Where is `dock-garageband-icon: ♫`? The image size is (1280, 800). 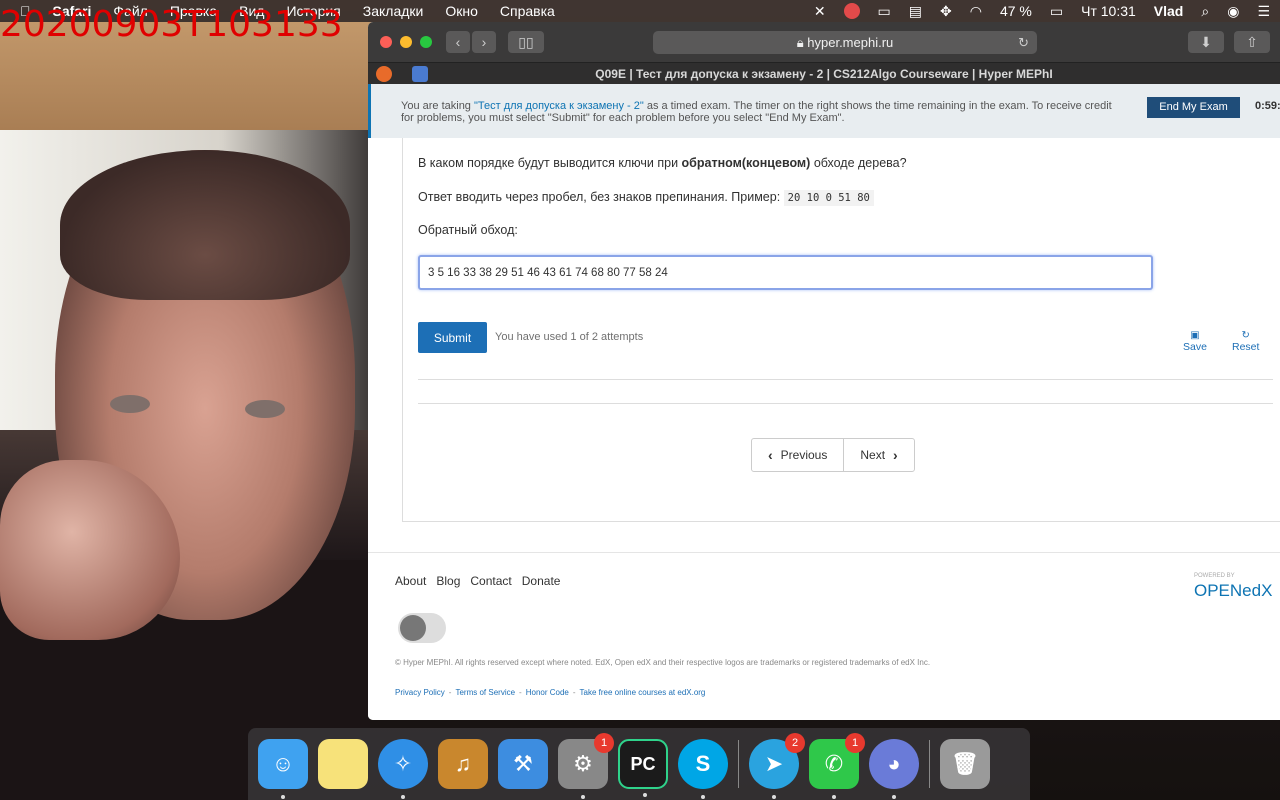 dock-garageband-icon: ♫ is located at coordinates (463, 764).